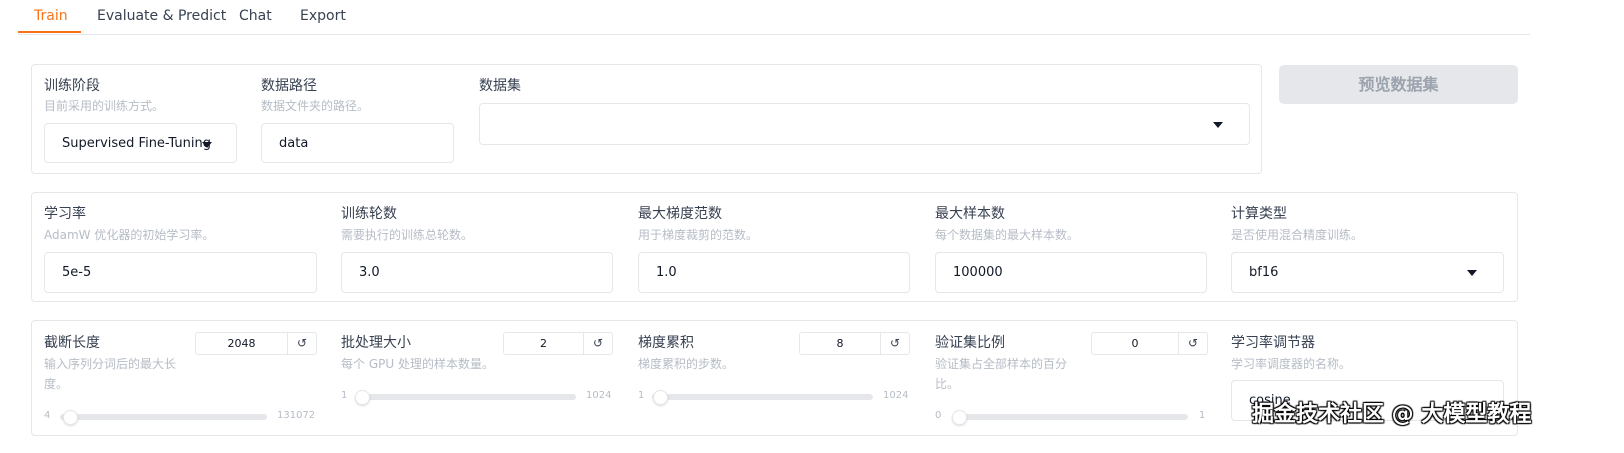 Image resolution: width=1624 pixels, height=453 pixels. I want to click on dataset-dir-value: data, so click(294, 143).